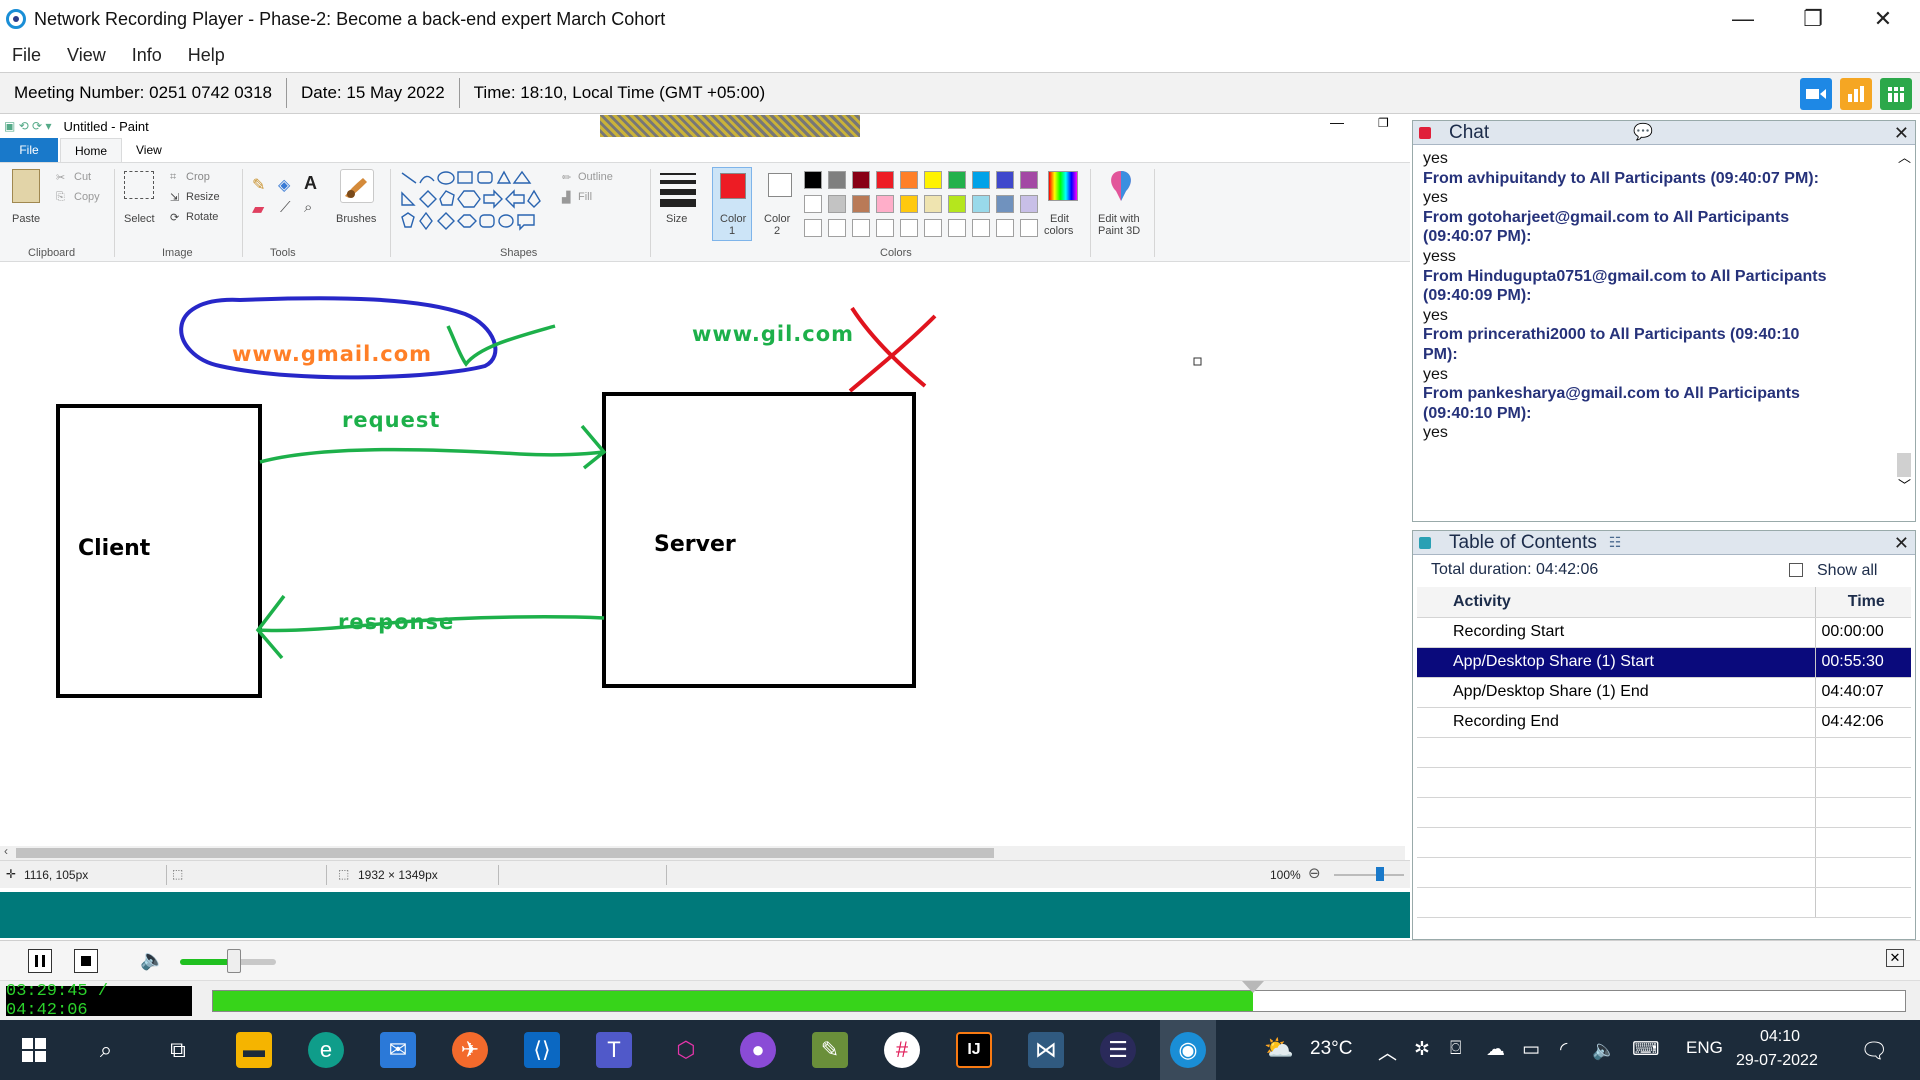 This screenshot has width=1920, height=1080. I want to click on language-indicator: ENG, so click(1704, 1048).